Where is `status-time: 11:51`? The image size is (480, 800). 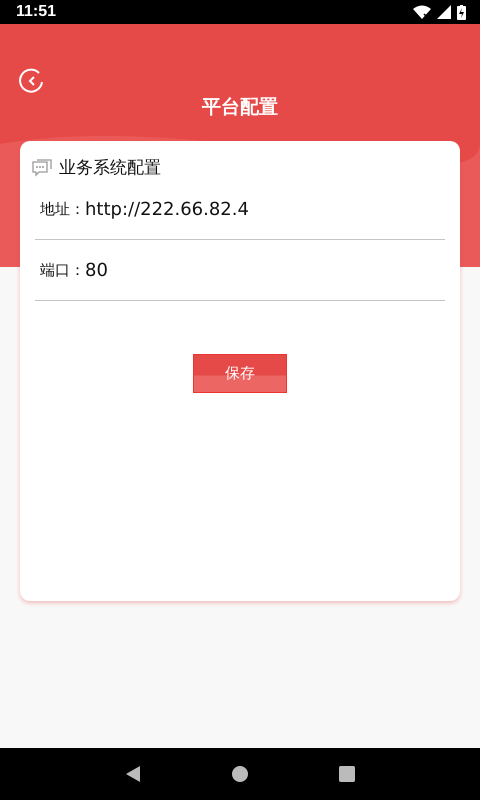
status-time: 11:51 is located at coordinates (36, 12).